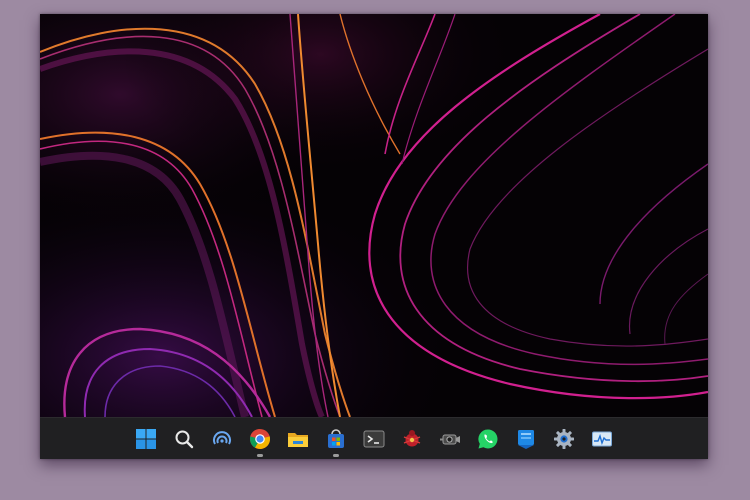 The image size is (750, 500). I want to click on search-button, so click(184, 439).